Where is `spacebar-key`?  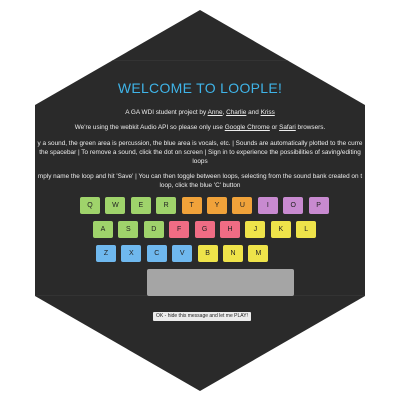 spacebar-key is located at coordinates (220, 282).